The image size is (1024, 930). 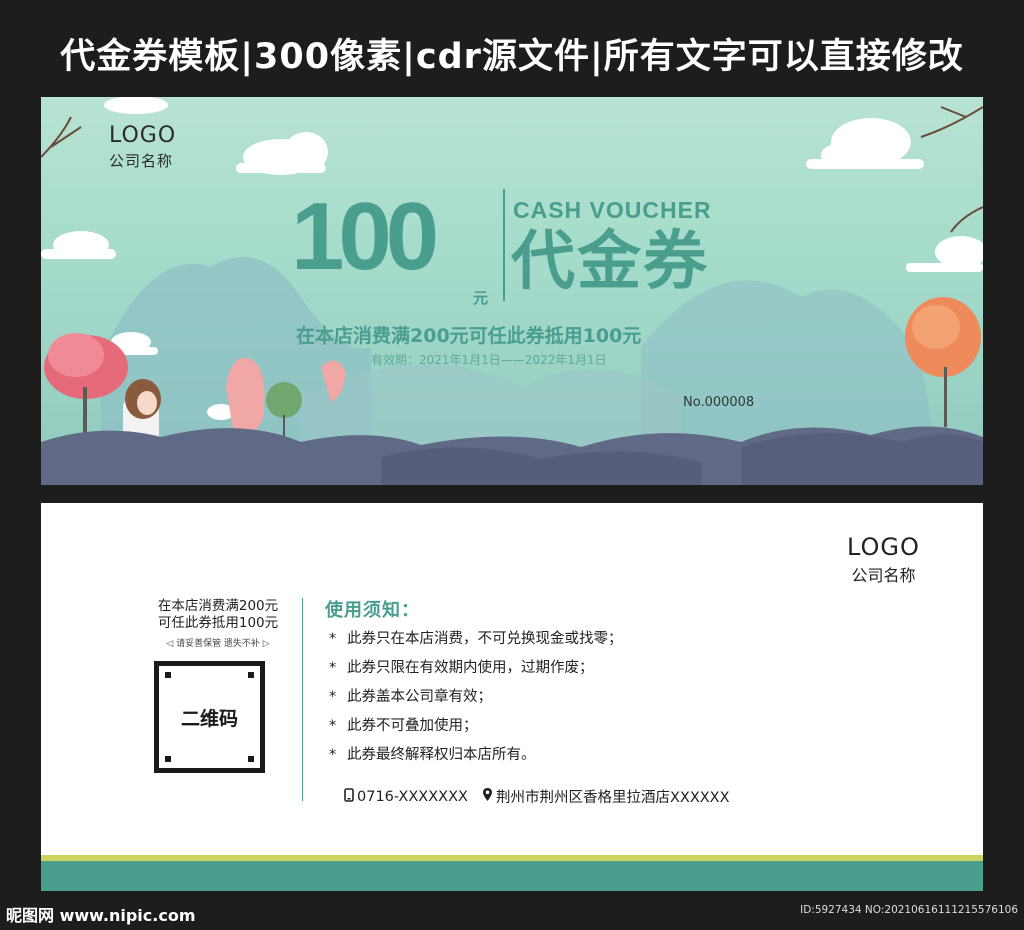 What do you see at coordinates (365, 236) in the screenshot?
I see `voucher-amount: 100` at bounding box center [365, 236].